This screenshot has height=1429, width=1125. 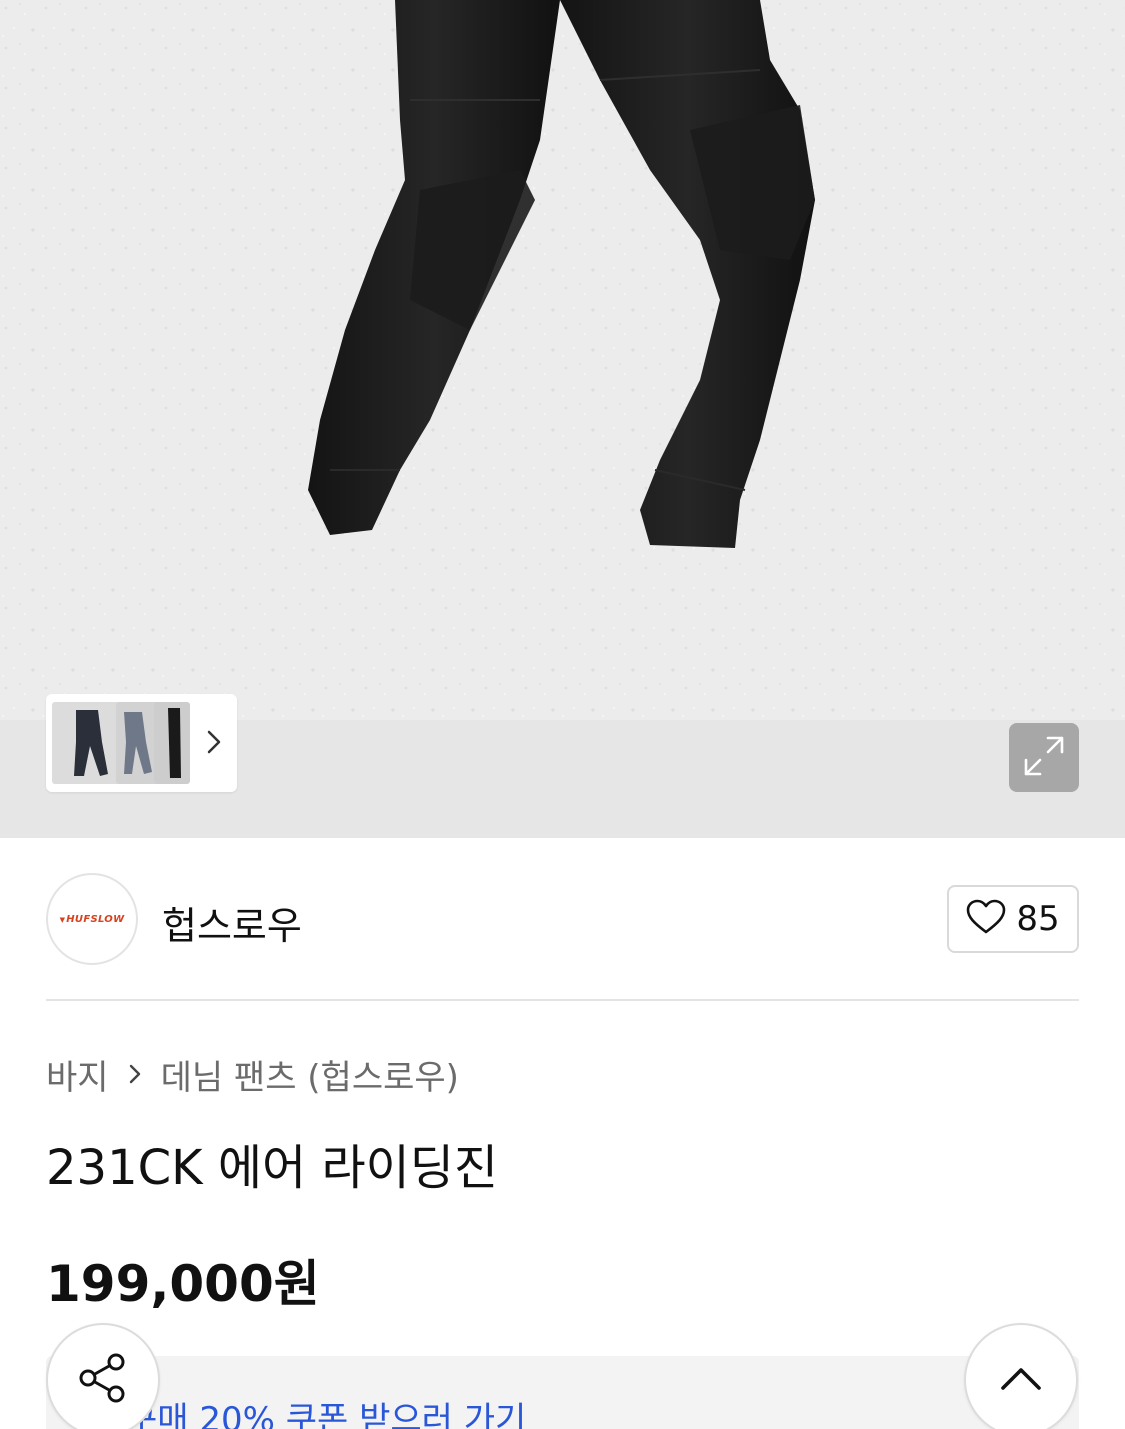 What do you see at coordinates (1038, 919) in the screenshot?
I see `like-count: 85` at bounding box center [1038, 919].